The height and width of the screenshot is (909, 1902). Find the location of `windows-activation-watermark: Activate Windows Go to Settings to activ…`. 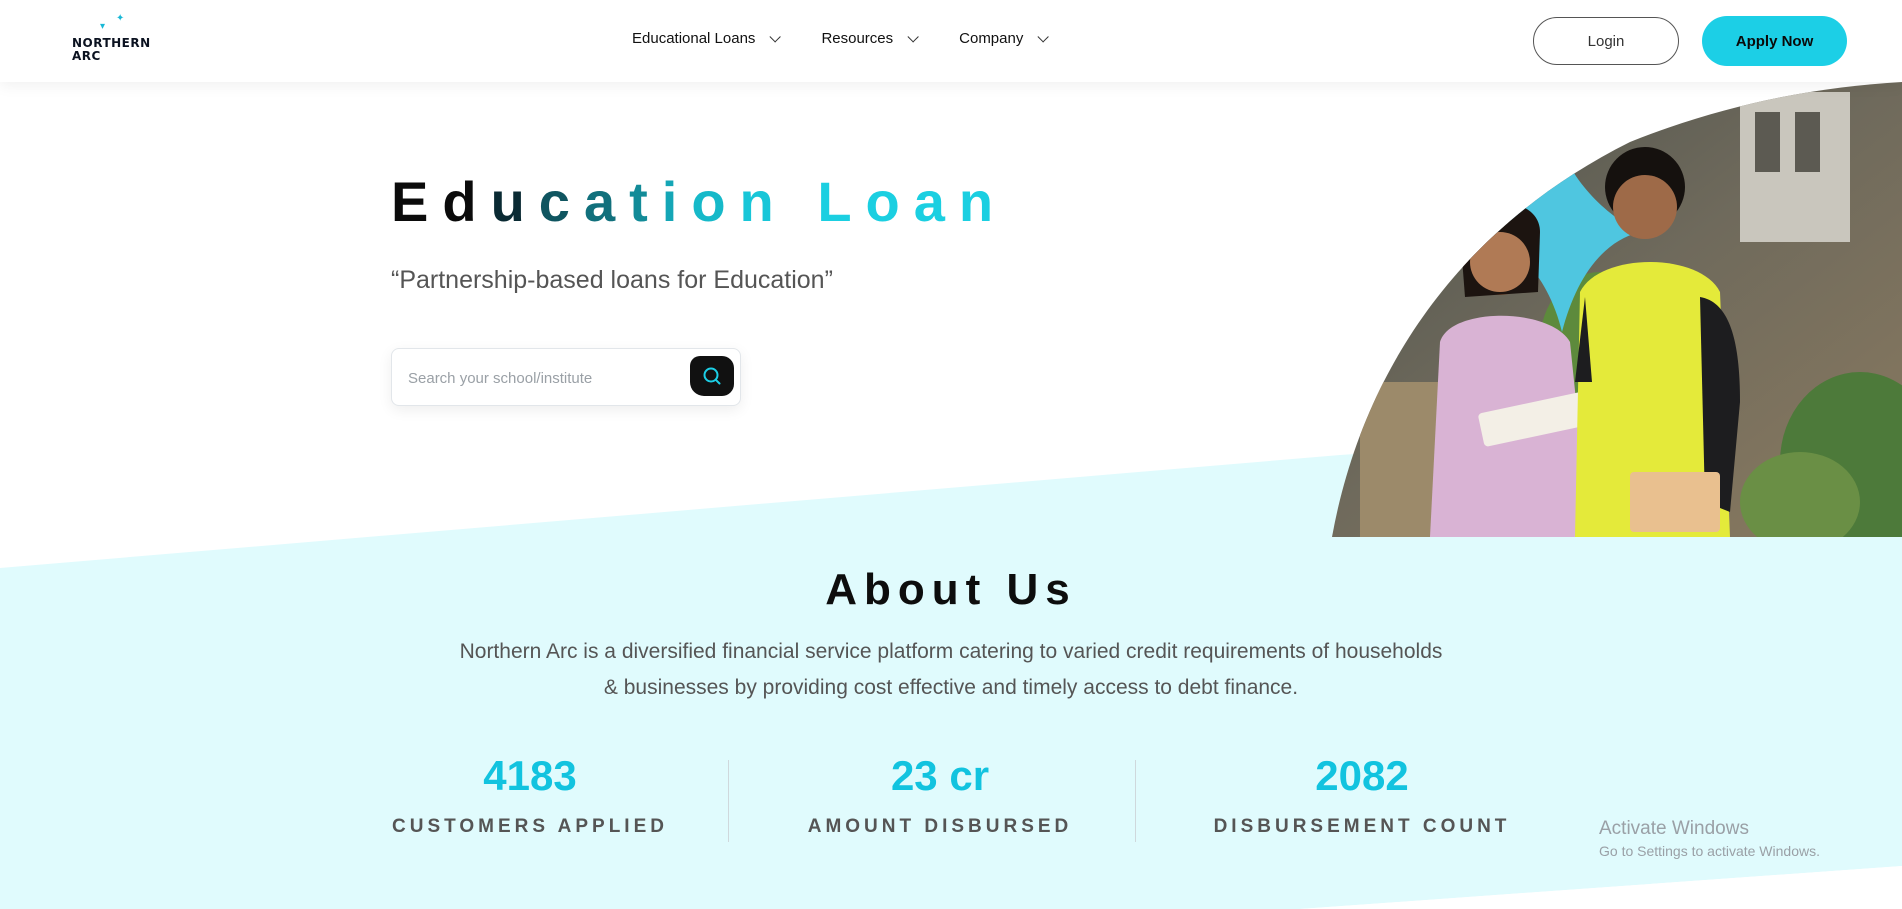

windows-activation-watermark: Activate Windows Go to Settings to activ… is located at coordinates (1709, 838).